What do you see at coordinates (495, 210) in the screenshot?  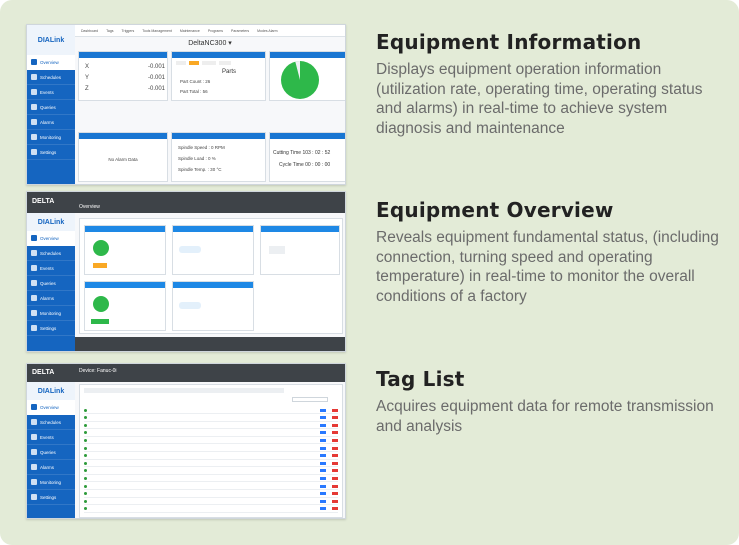 I see `feature-title: Equipment Overview` at bounding box center [495, 210].